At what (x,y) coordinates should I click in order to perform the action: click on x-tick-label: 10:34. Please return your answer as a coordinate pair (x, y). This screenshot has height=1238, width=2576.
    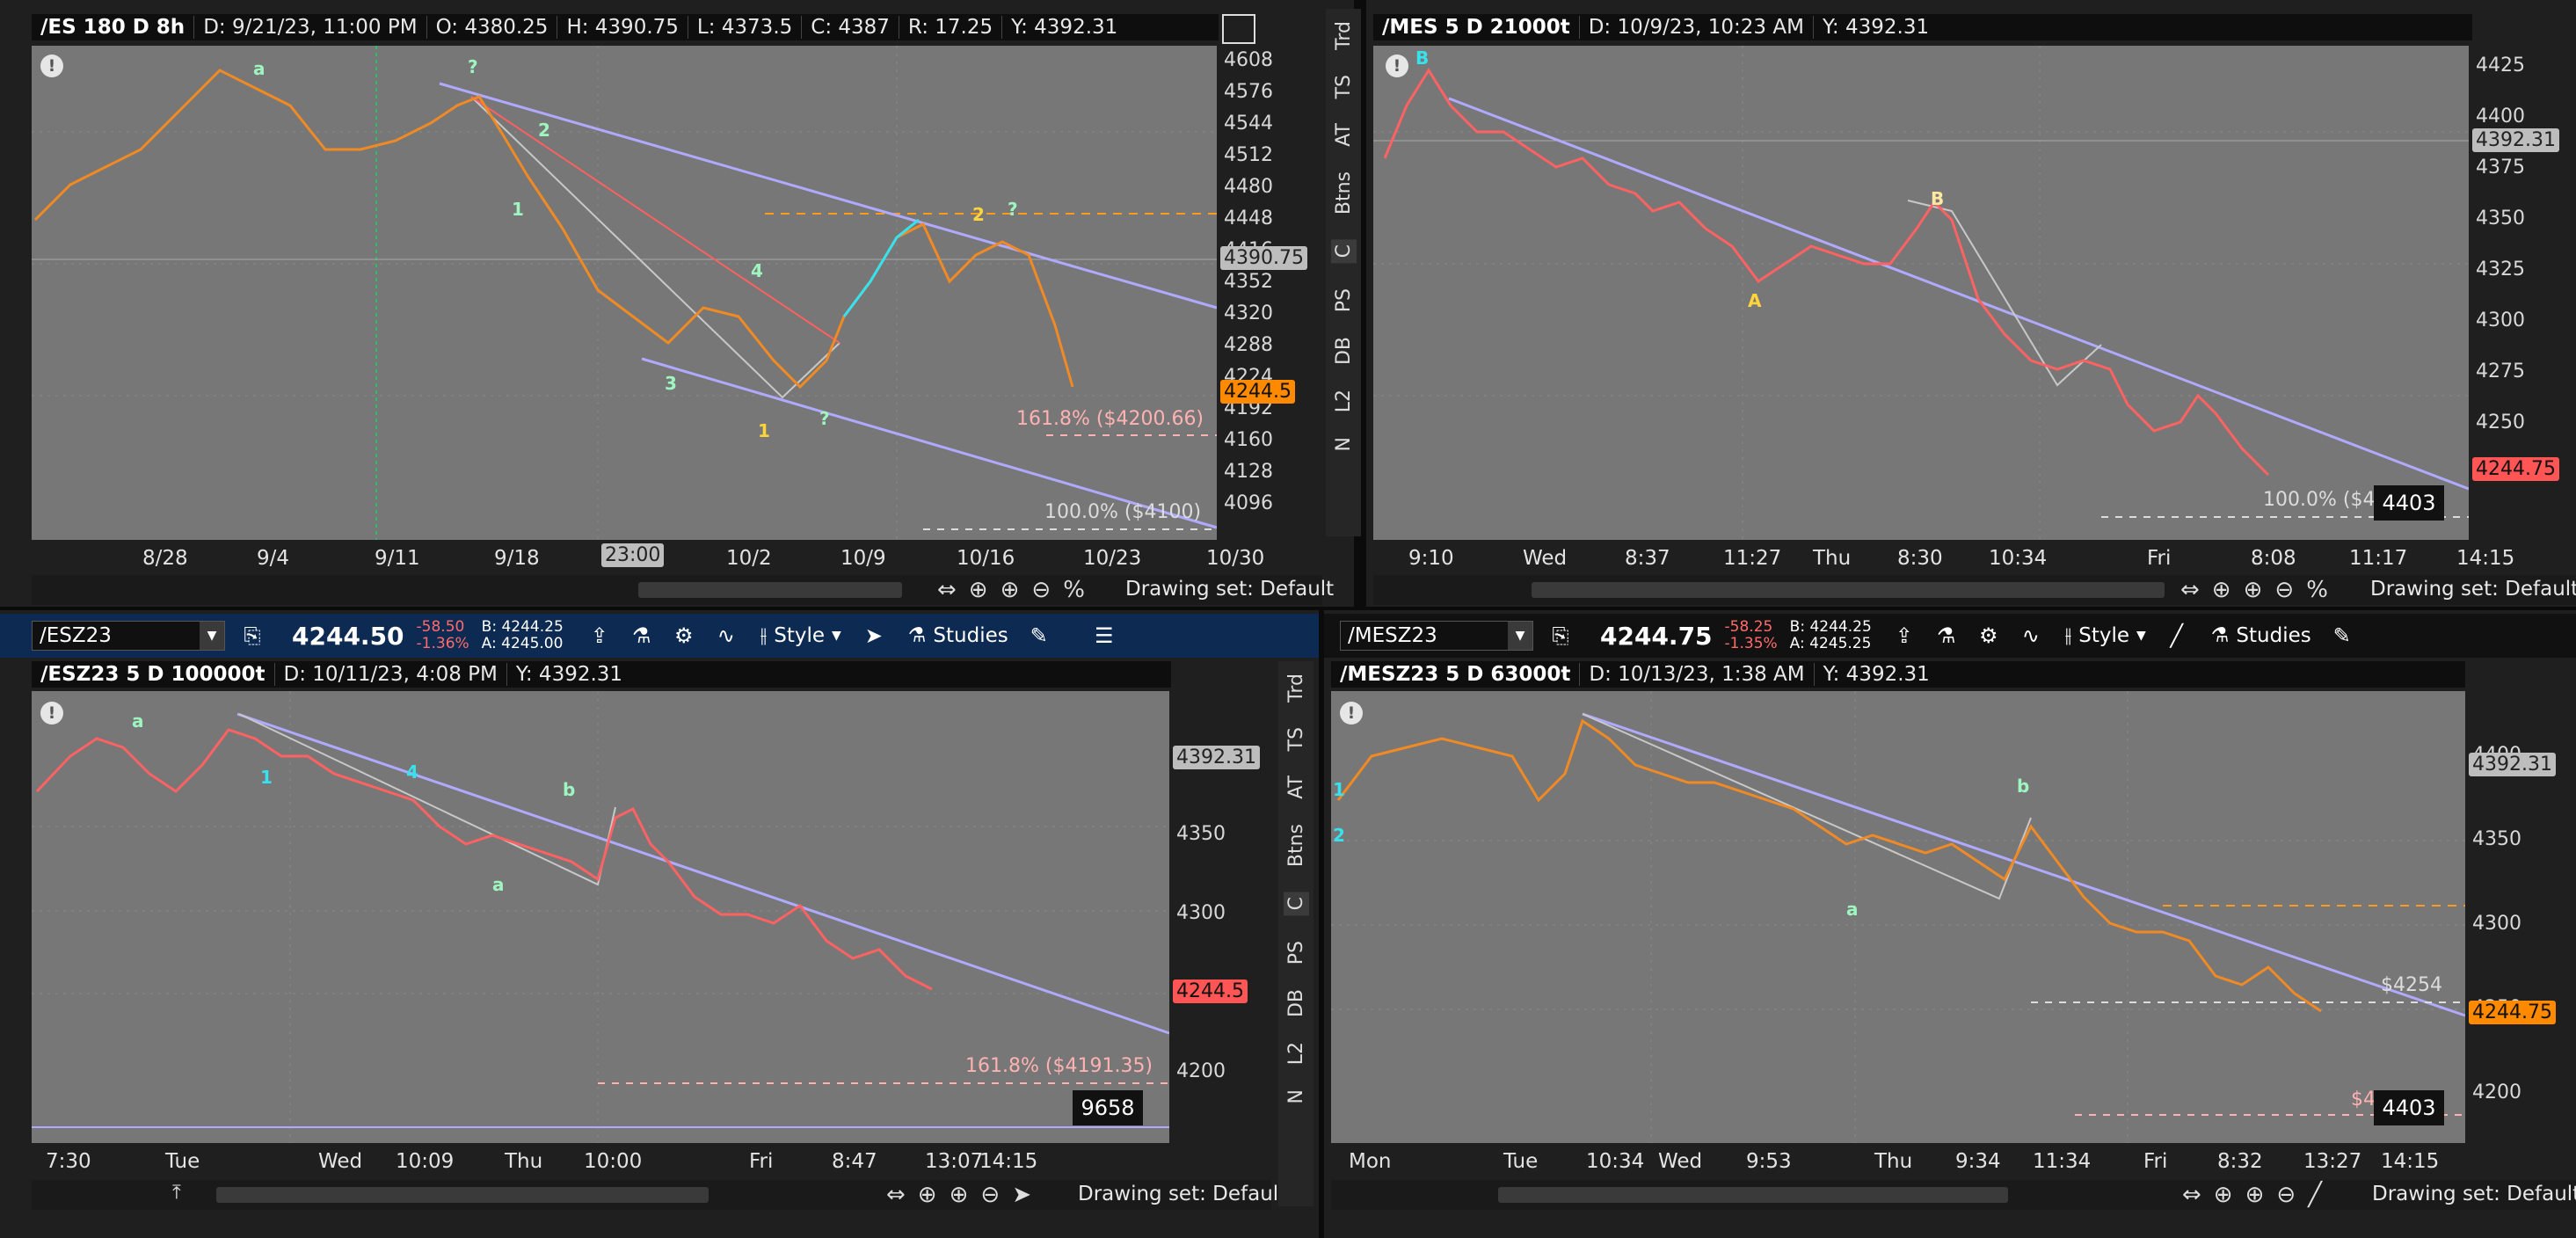
    Looking at the image, I should click on (1615, 1162).